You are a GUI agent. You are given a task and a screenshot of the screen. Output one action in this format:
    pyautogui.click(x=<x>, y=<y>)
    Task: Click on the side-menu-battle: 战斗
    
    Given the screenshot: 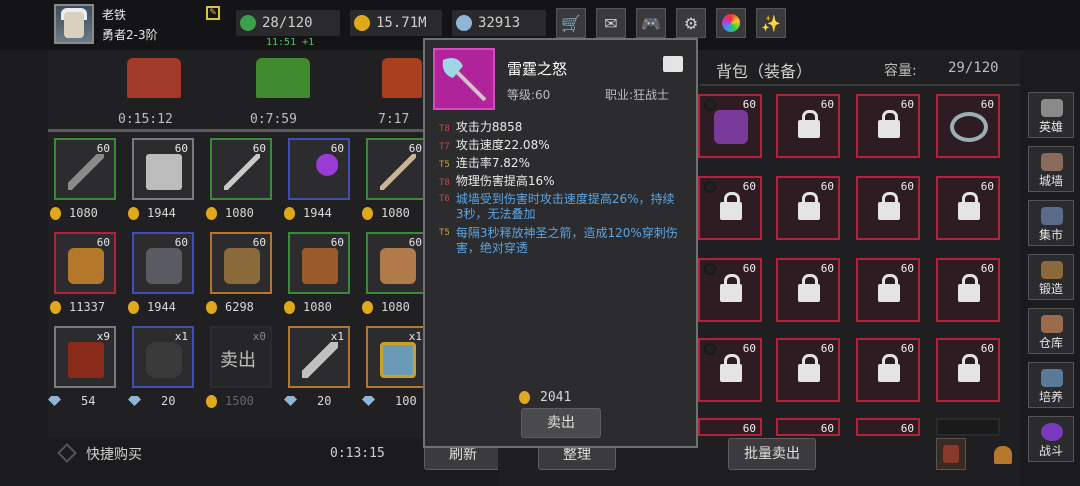 What is the action you would take?
    pyautogui.click(x=1051, y=439)
    